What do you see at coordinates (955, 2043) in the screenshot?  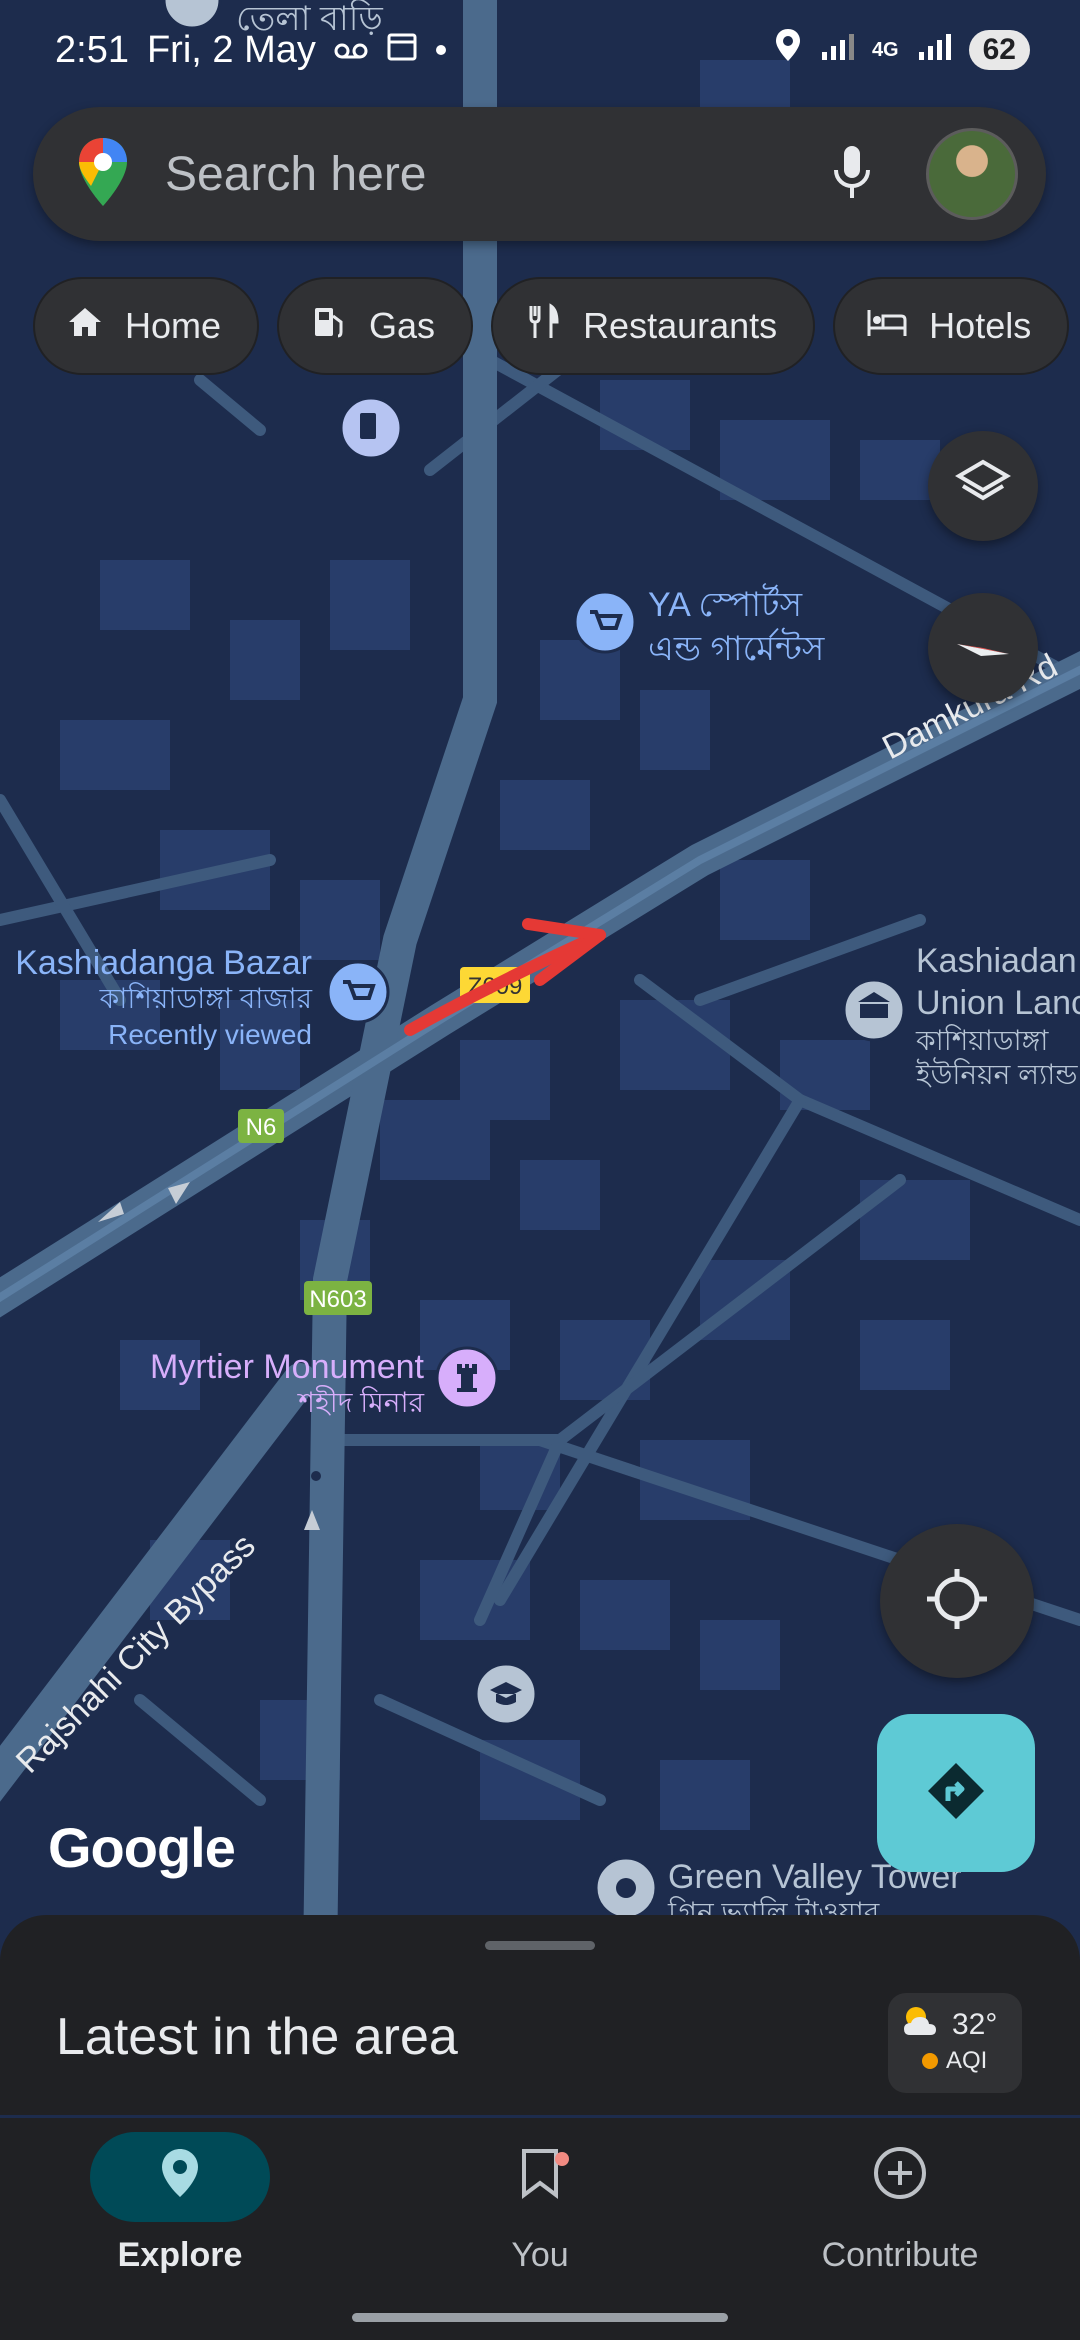 I see `weather-widget: 32° AQI` at bounding box center [955, 2043].